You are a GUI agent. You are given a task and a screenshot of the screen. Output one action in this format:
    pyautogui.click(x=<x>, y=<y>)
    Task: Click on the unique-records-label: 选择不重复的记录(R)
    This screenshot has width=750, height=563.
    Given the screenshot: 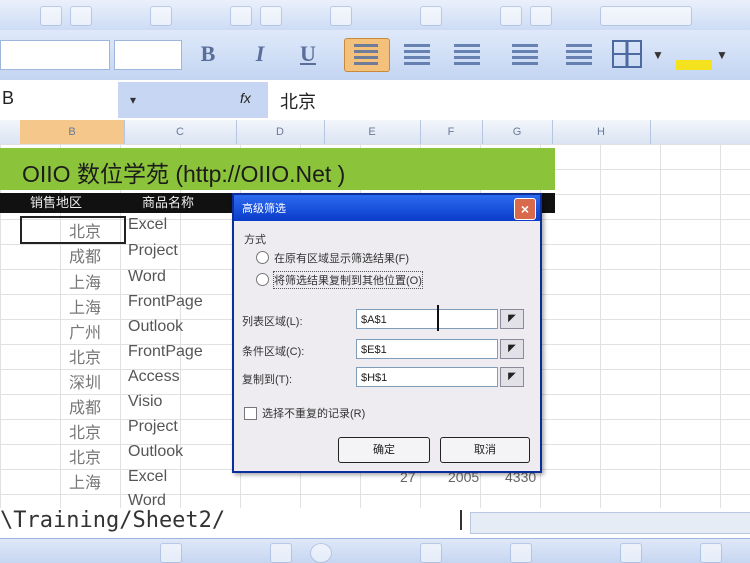 What is the action you would take?
    pyautogui.click(x=314, y=414)
    